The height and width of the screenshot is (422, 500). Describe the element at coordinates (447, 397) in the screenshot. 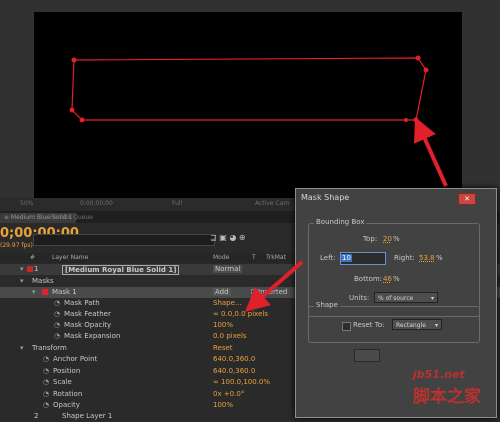

I see `watermark-text: 脚本之家` at that location.